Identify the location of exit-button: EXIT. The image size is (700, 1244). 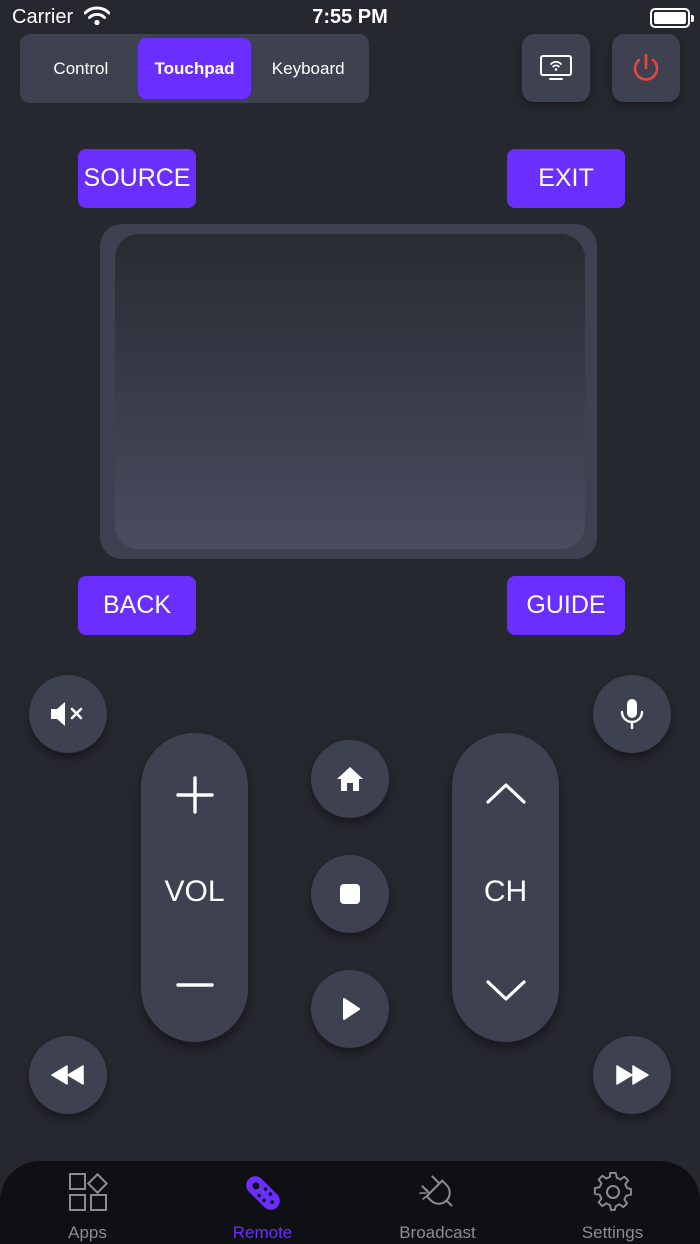
(566, 178).